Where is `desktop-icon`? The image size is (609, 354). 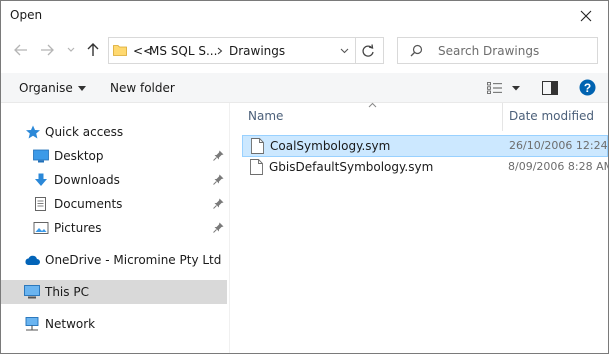 desktop-icon is located at coordinates (41, 156).